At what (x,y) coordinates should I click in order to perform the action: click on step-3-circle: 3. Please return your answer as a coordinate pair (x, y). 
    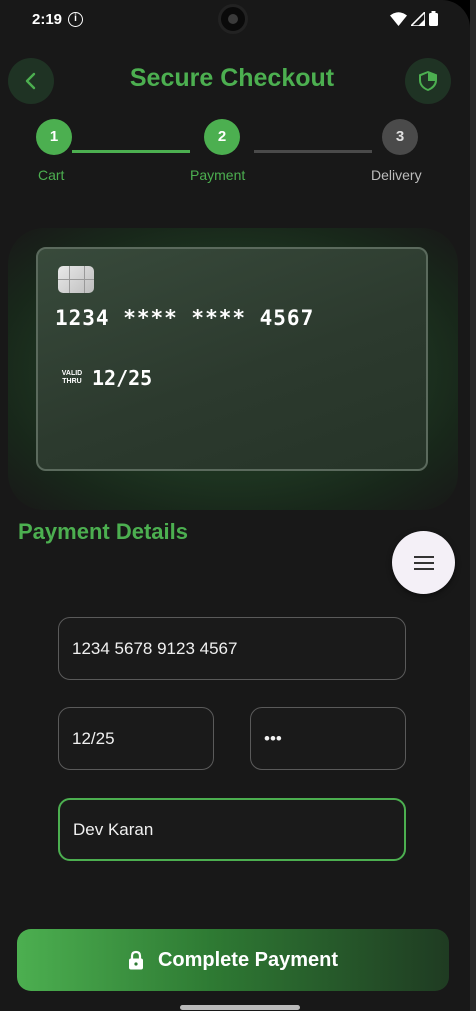
    Looking at the image, I should click on (400, 137).